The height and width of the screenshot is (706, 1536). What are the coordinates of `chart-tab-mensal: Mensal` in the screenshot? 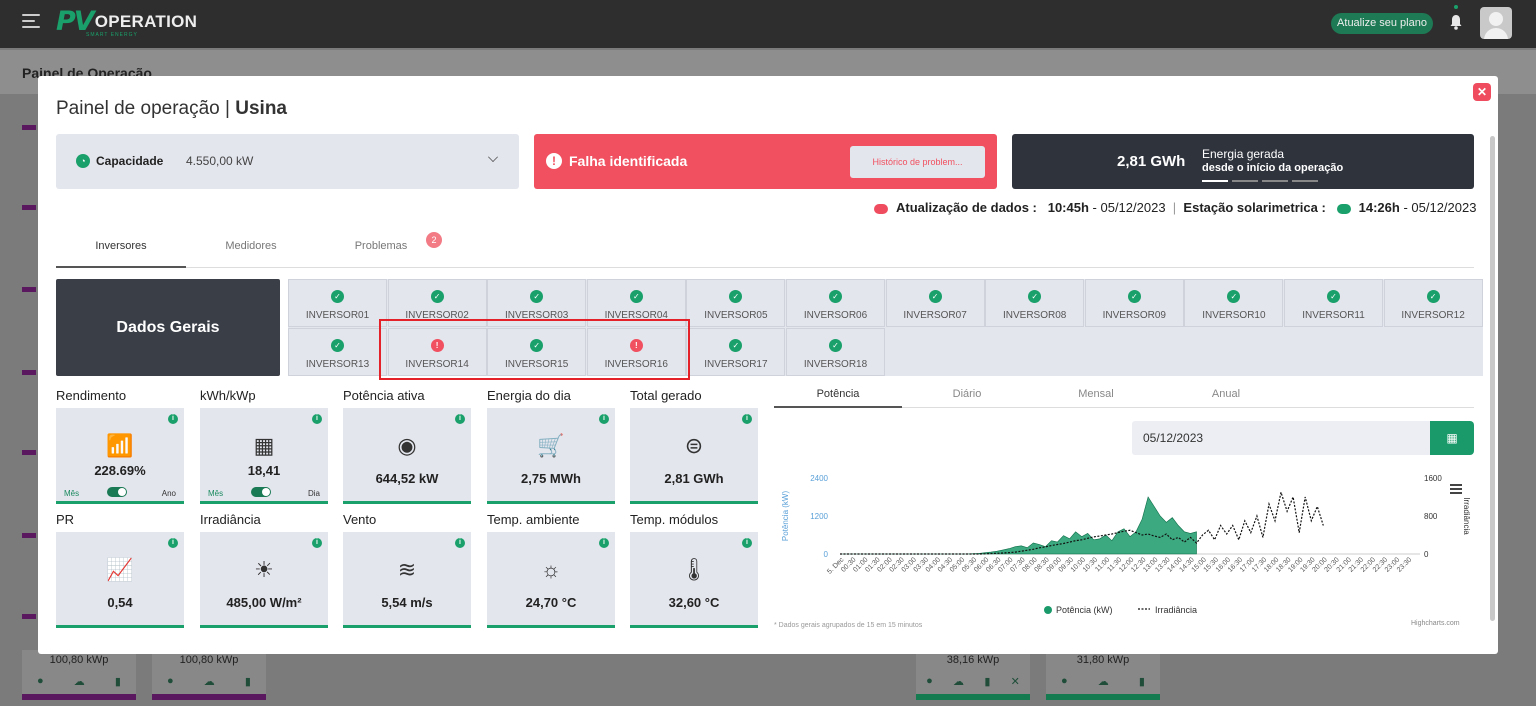 It's located at (1096, 394).